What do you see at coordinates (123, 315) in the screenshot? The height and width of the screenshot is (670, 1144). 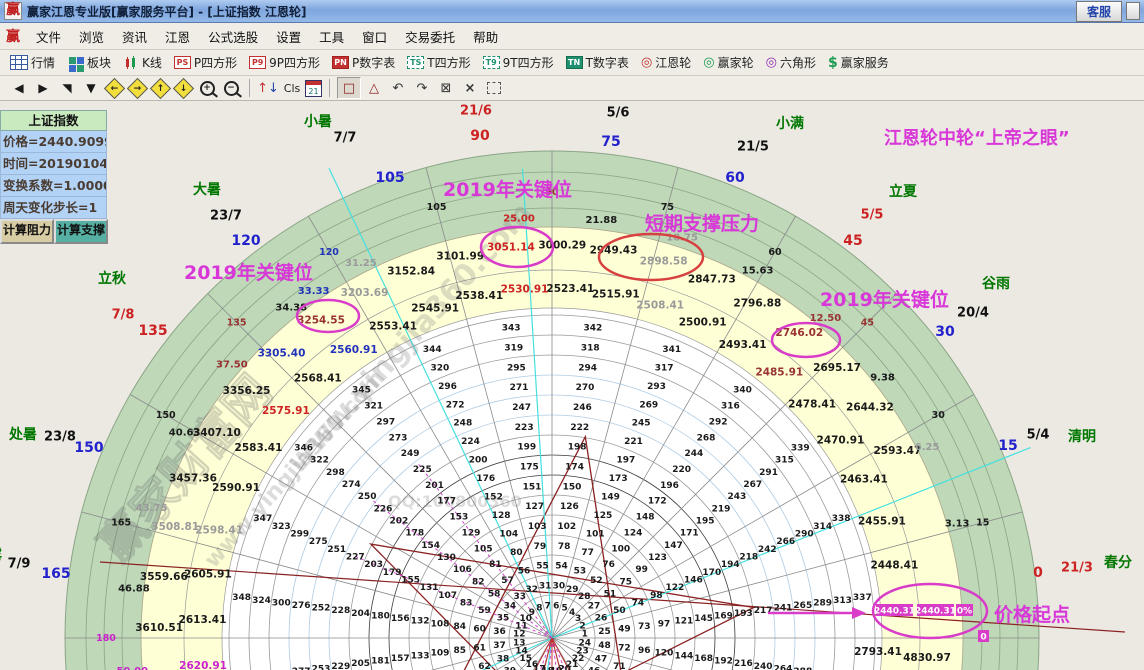 I see `svg-text: 7/8` at bounding box center [123, 315].